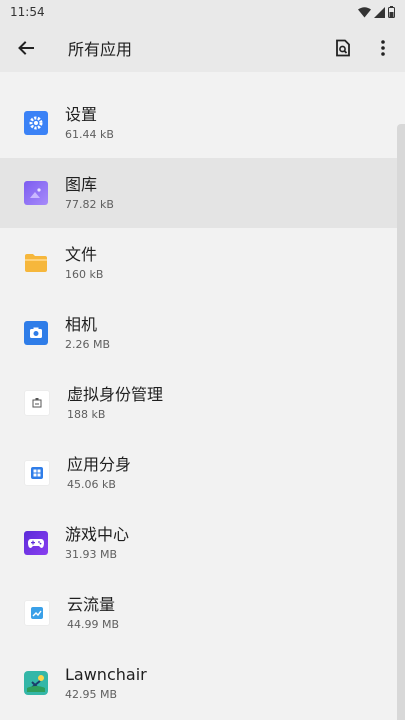 This screenshot has height=720, width=405. What do you see at coordinates (36, 193) in the screenshot?
I see `gallery-icon` at bounding box center [36, 193].